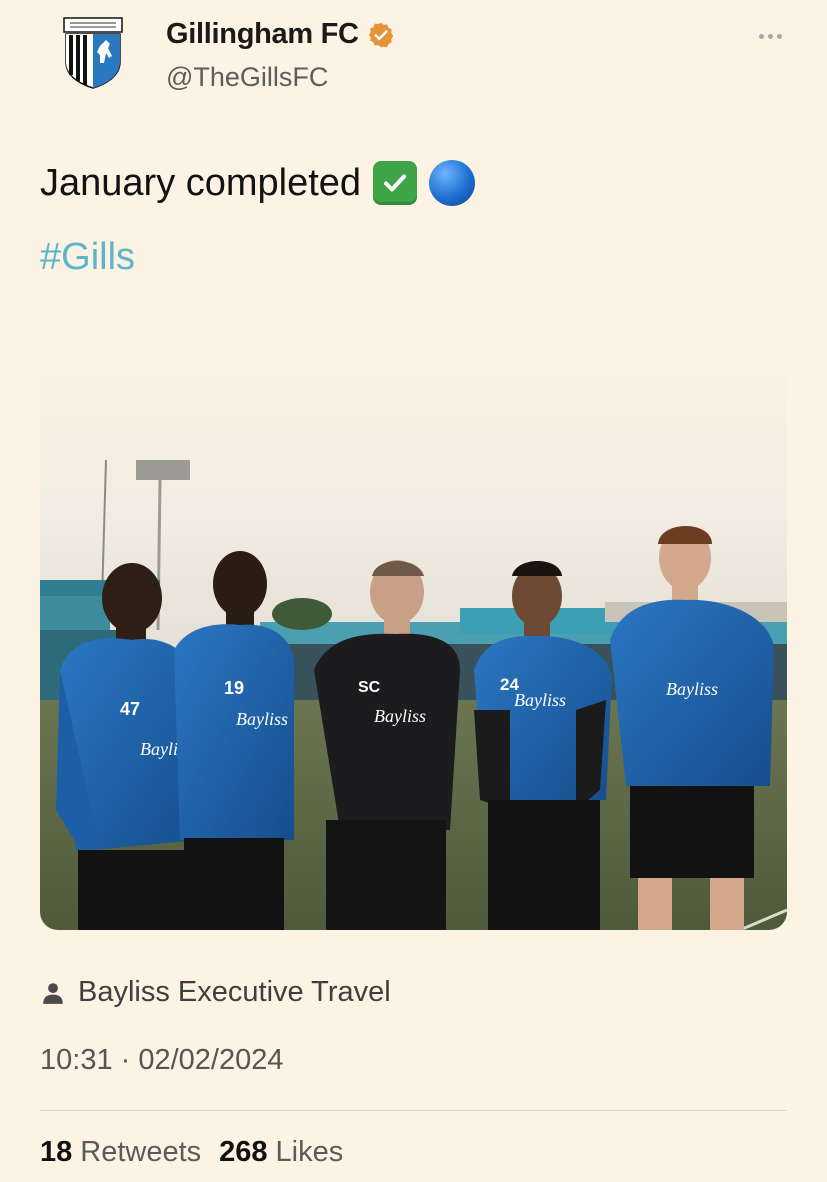 The height and width of the screenshot is (1182, 827). I want to click on jersey-number: 19, so click(234, 688).